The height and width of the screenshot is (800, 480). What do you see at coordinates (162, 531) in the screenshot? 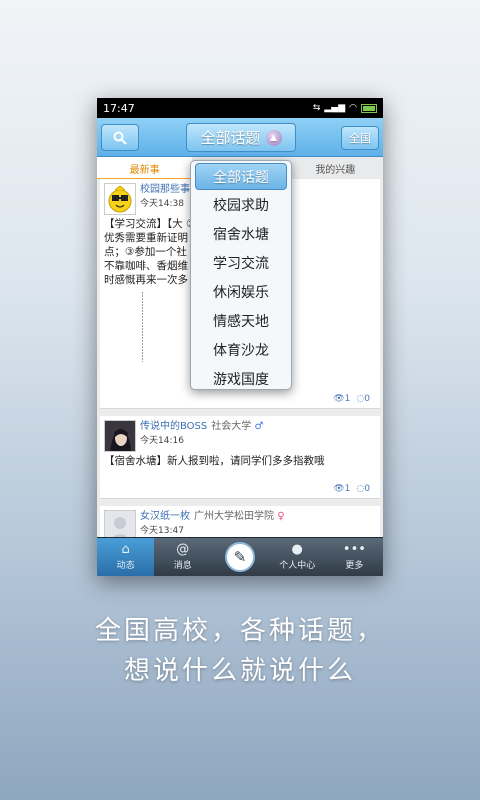
I see `post-time: 今天13:47` at bounding box center [162, 531].